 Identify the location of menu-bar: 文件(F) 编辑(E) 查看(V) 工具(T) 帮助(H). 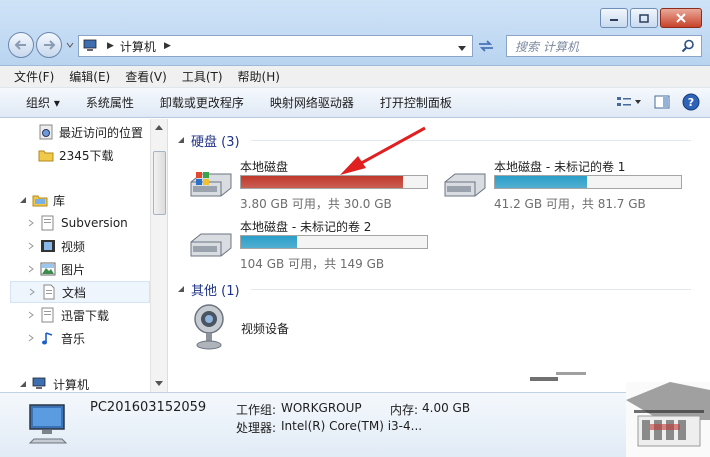
(355, 77).